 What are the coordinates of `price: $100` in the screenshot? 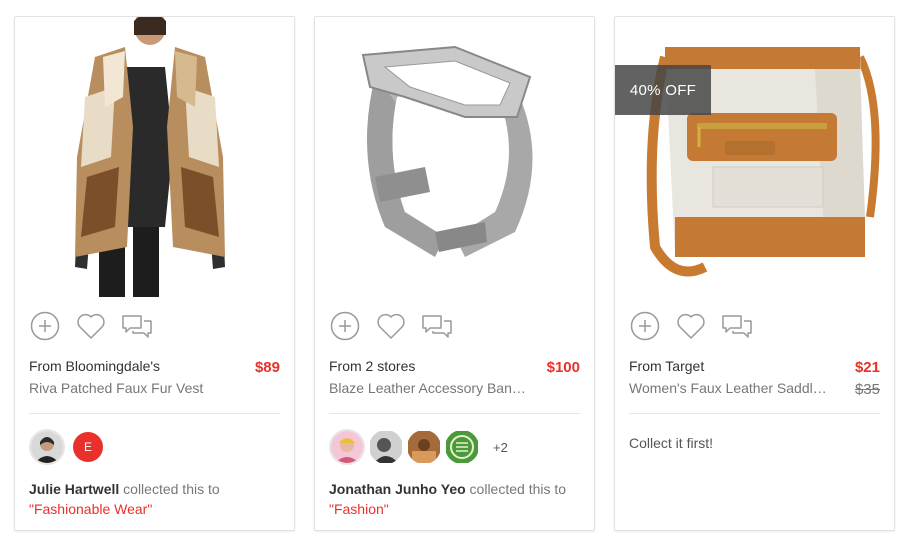 It's located at (563, 367).